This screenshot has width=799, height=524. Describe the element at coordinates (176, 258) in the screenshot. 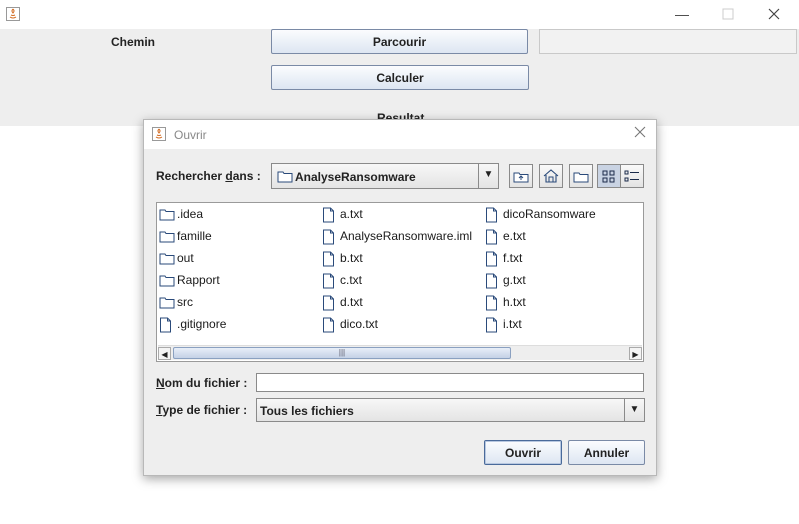

I see `folder-item: out` at that location.